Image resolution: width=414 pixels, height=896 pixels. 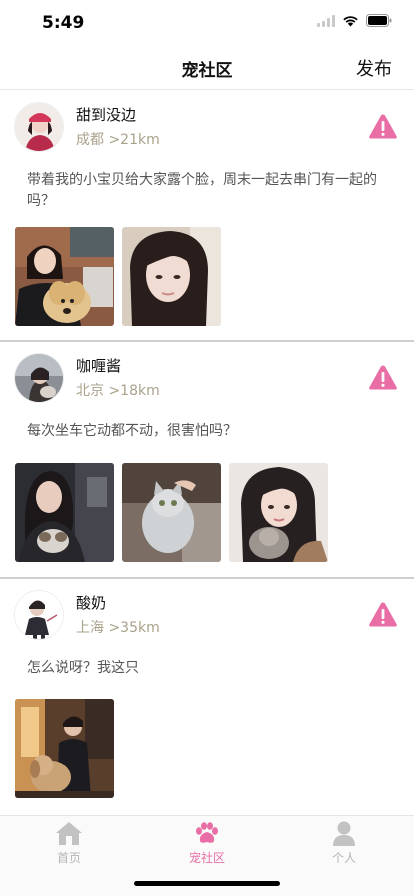 I want to click on post-location: 上海 >35km, so click(x=118, y=628).